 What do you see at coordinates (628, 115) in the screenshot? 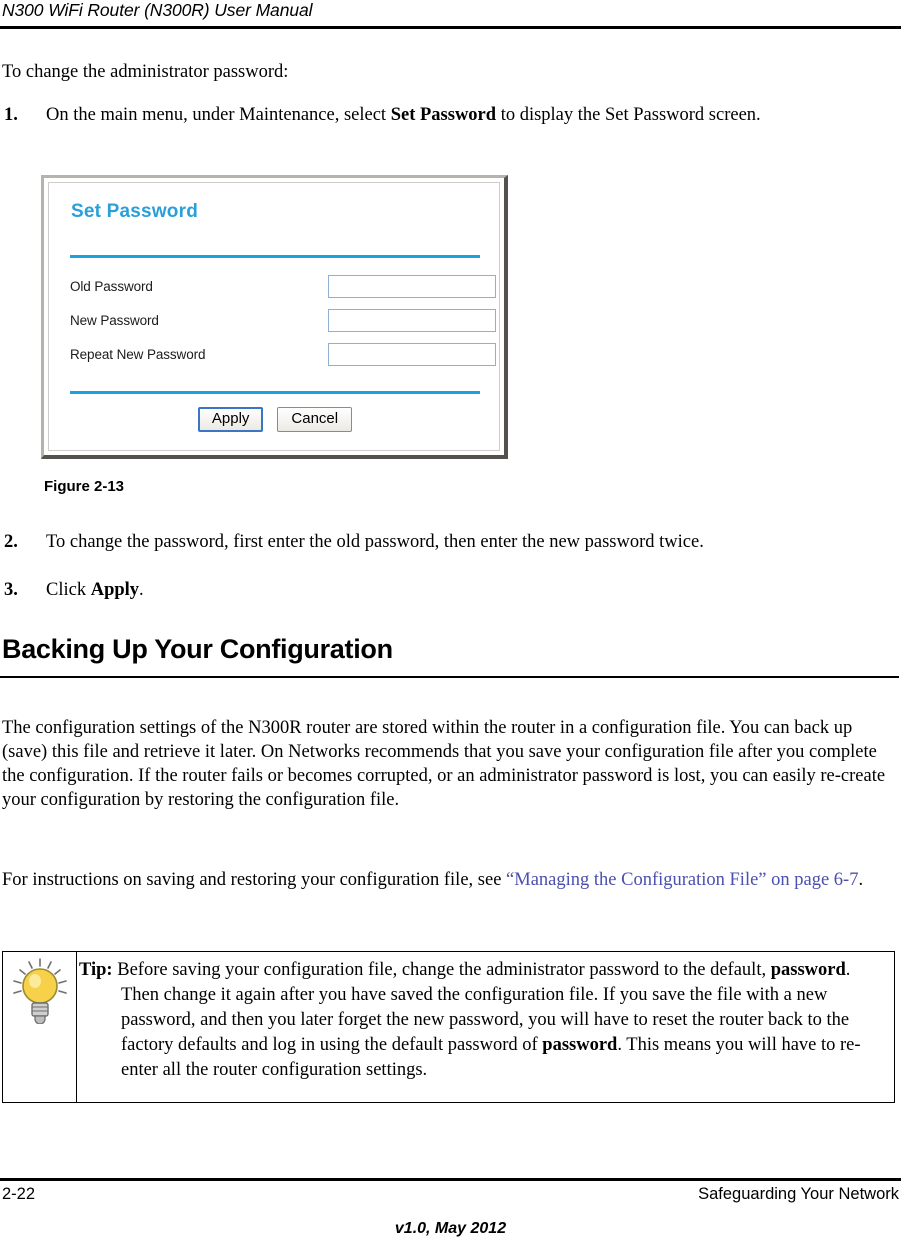
I see `step-text-after: to display the Set Password screen.` at bounding box center [628, 115].